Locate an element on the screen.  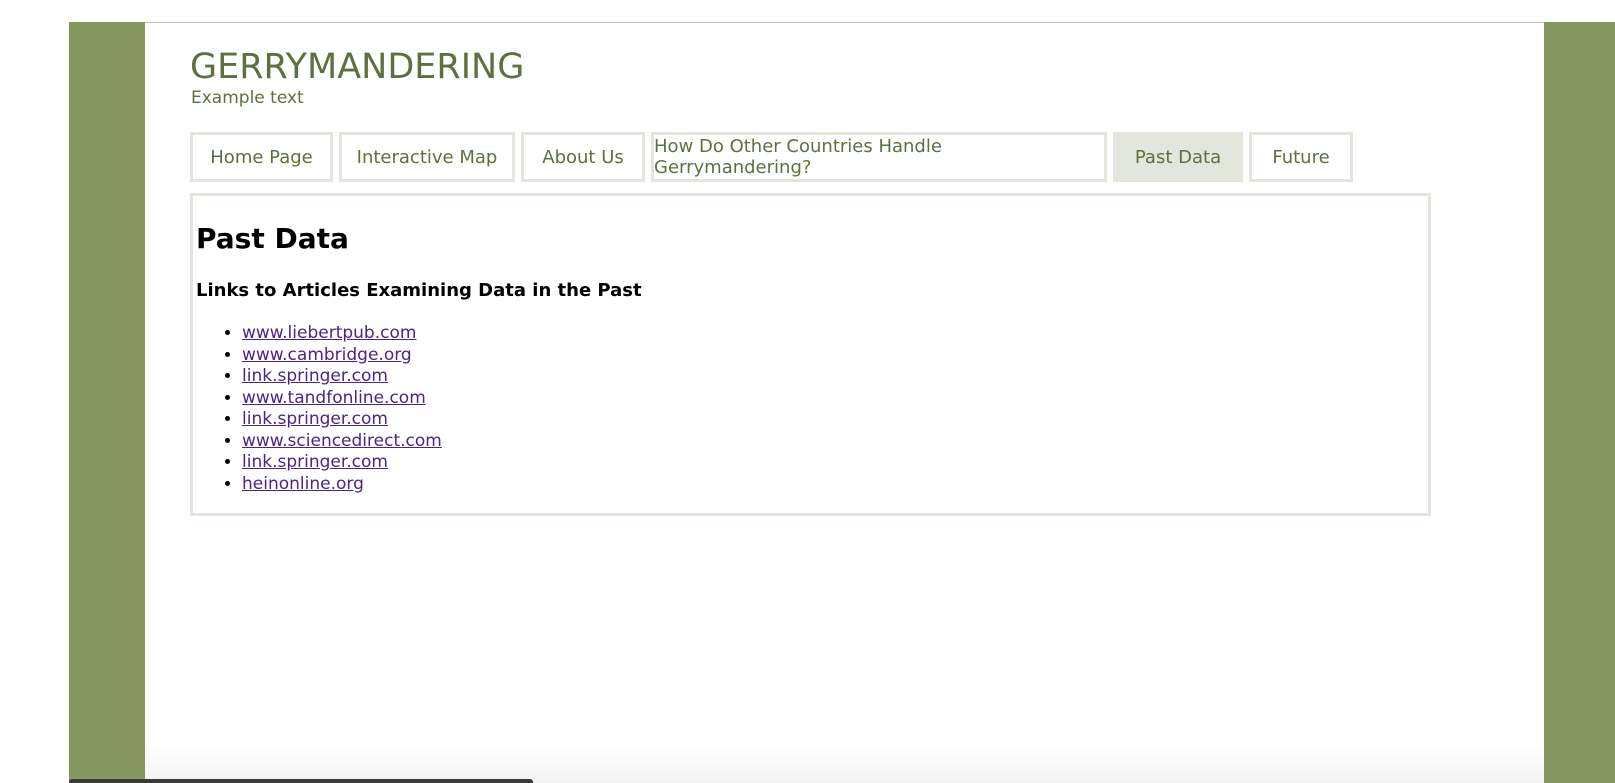
nav-past-data-label: Past Data is located at coordinates (1178, 157).